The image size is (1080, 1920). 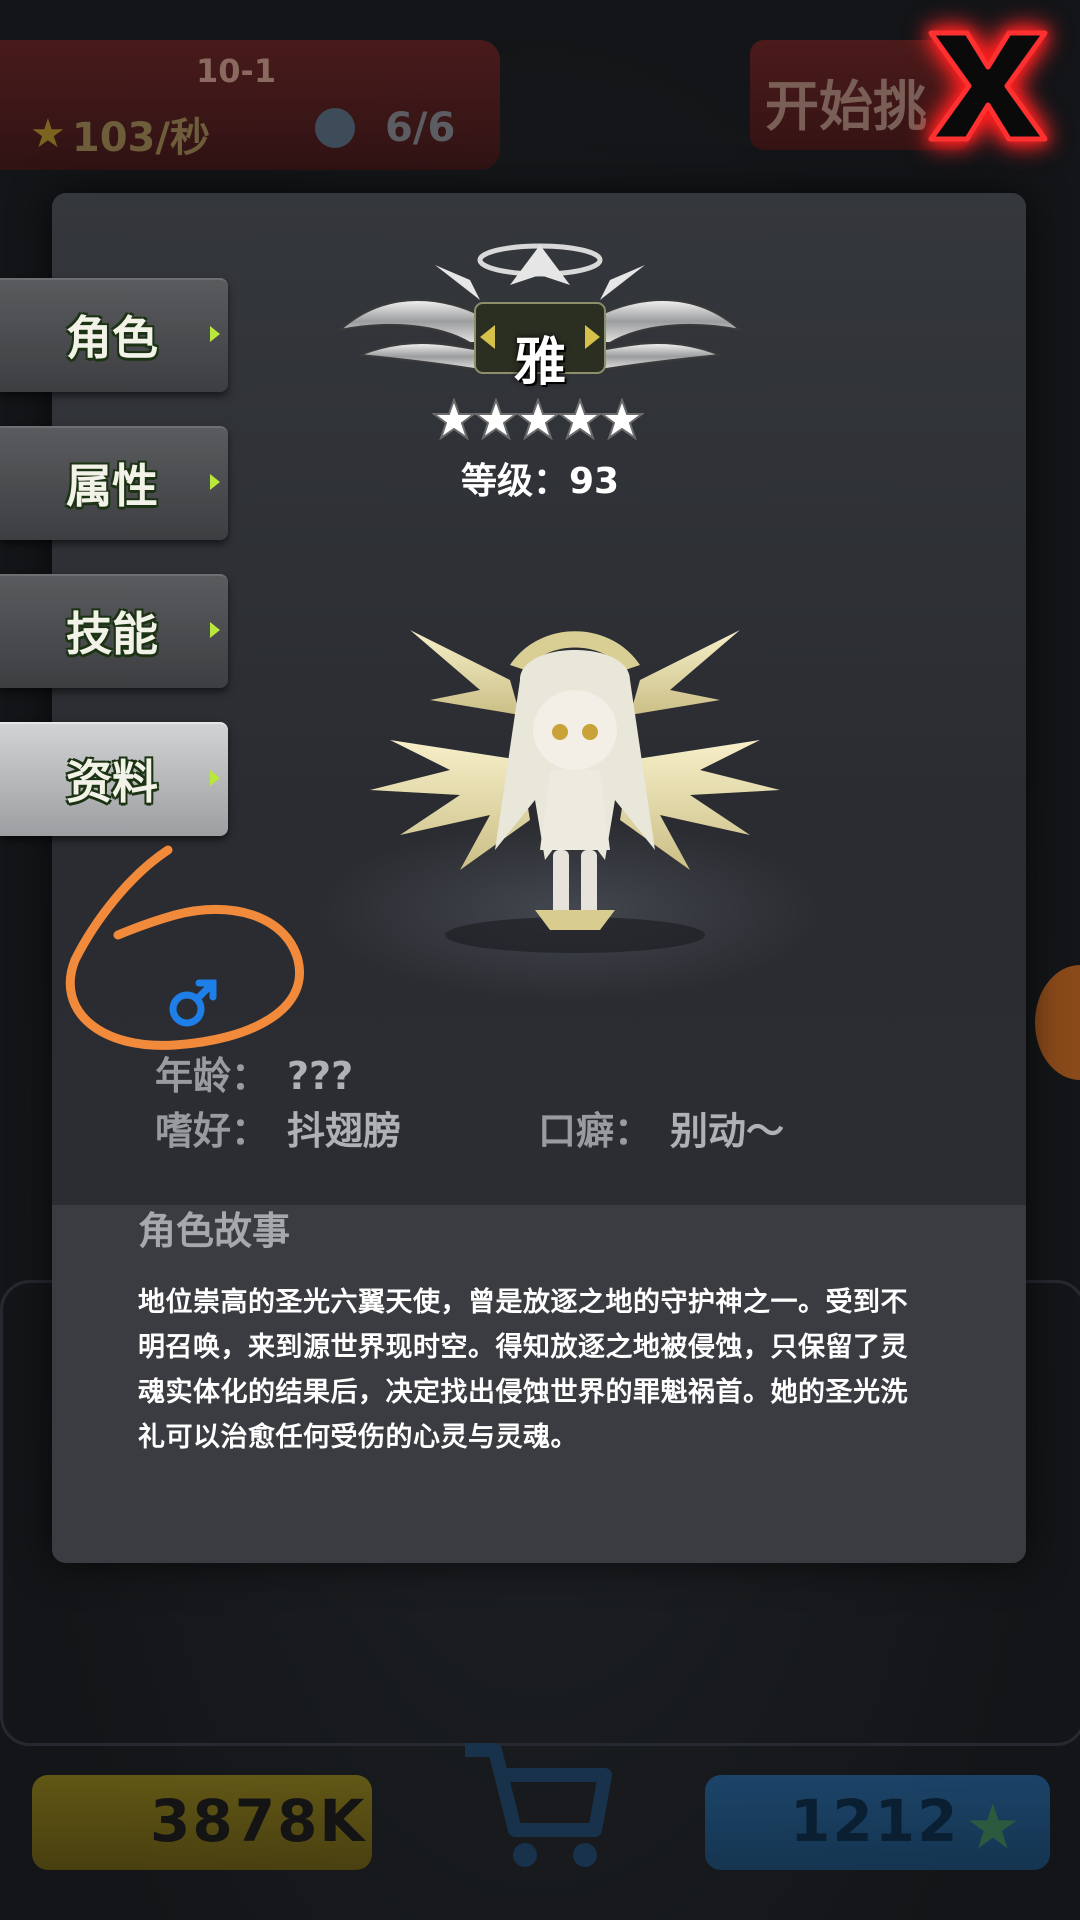 I want to click on team-count-value: 6/6, so click(x=420, y=128).